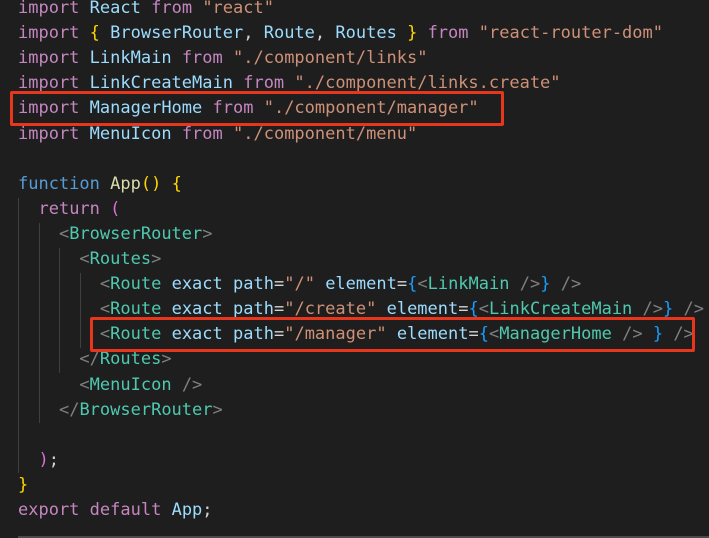  What do you see at coordinates (207, 510) in the screenshot?
I see `code-token: ;` at bounding box center [207, 510].